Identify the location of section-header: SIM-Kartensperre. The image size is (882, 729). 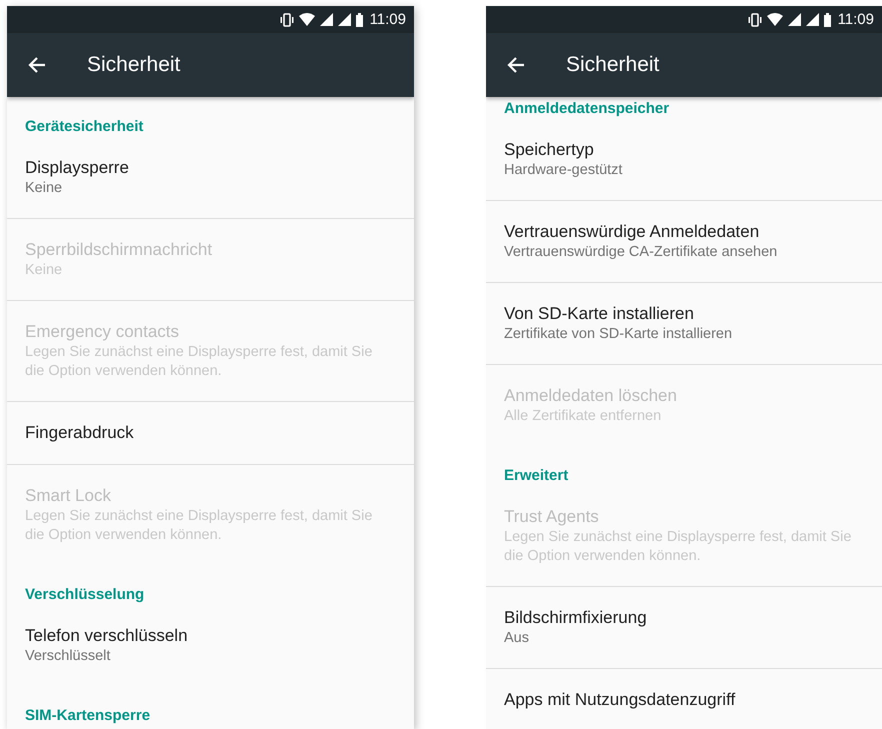
(88, 716).